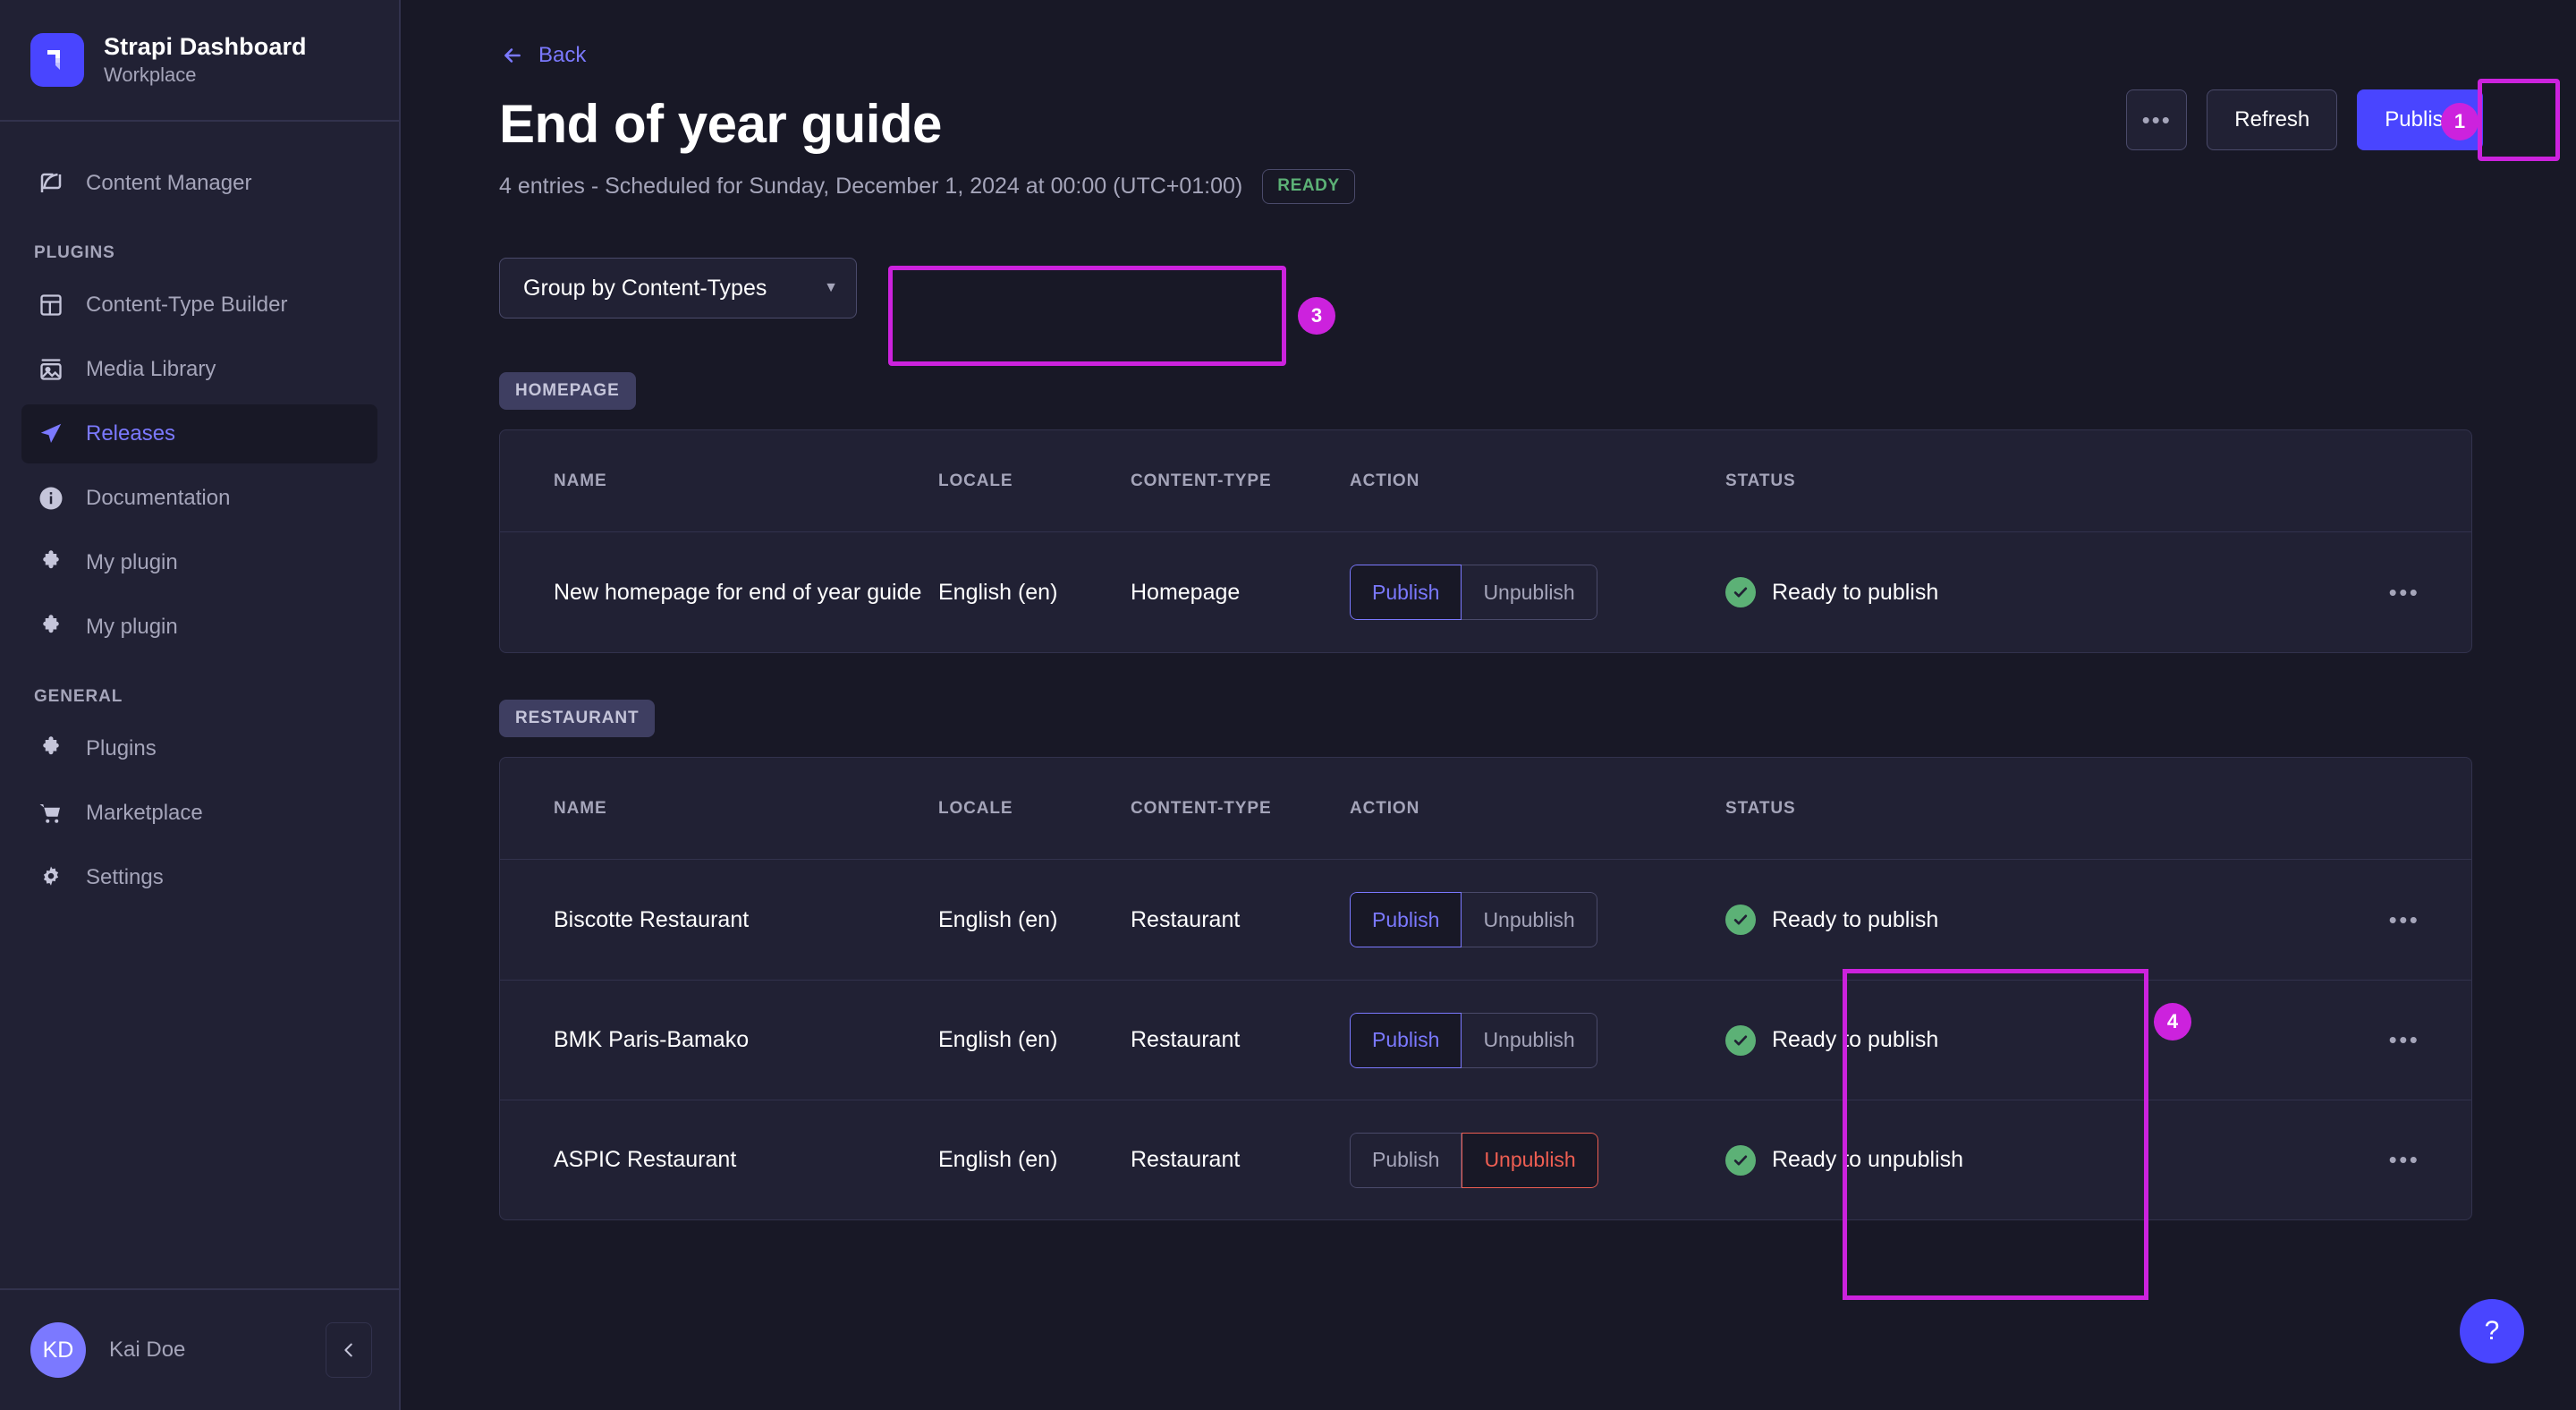  Describe the element at coordinates (2157, 120) in the screenshot. I see `more-actions-button: •••` at that location.